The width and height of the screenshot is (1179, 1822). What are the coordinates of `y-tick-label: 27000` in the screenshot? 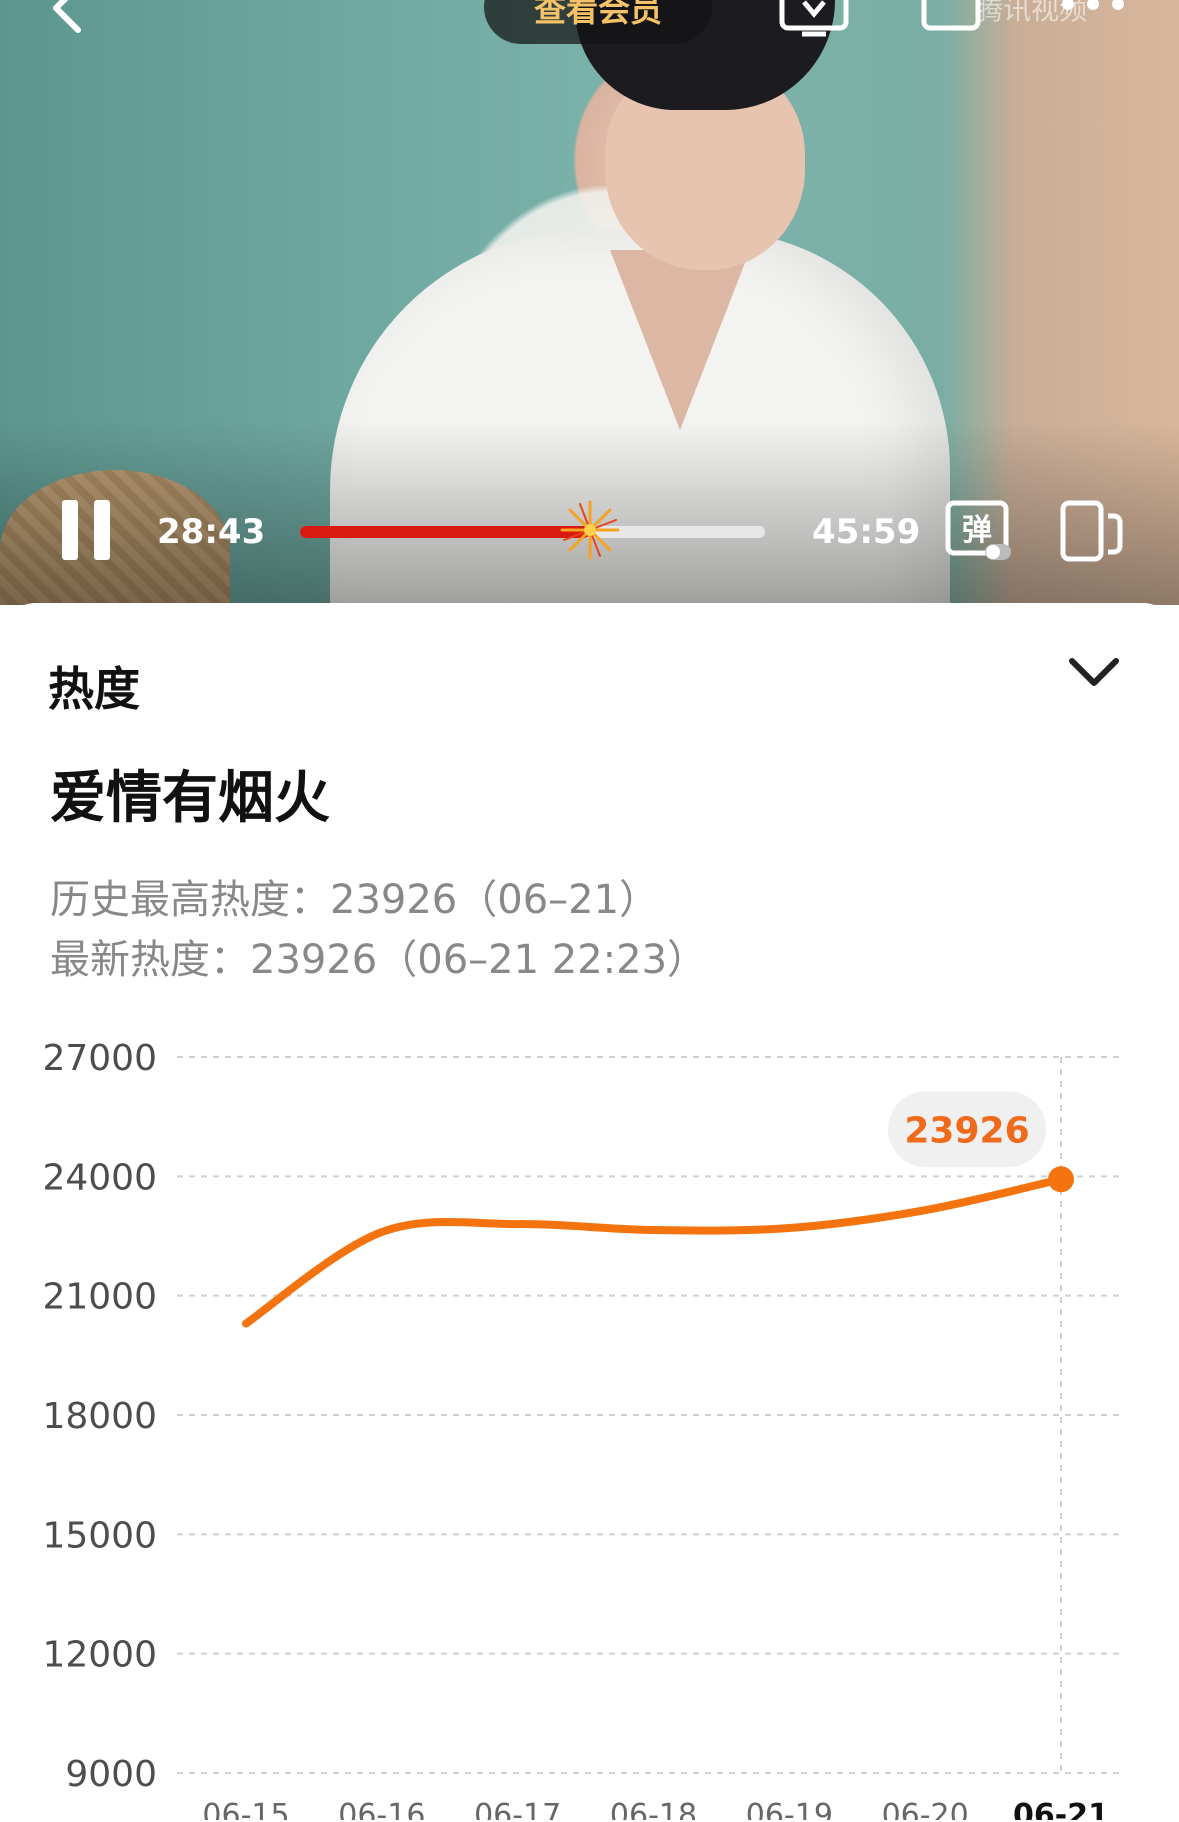 It's located at (99, 1058).